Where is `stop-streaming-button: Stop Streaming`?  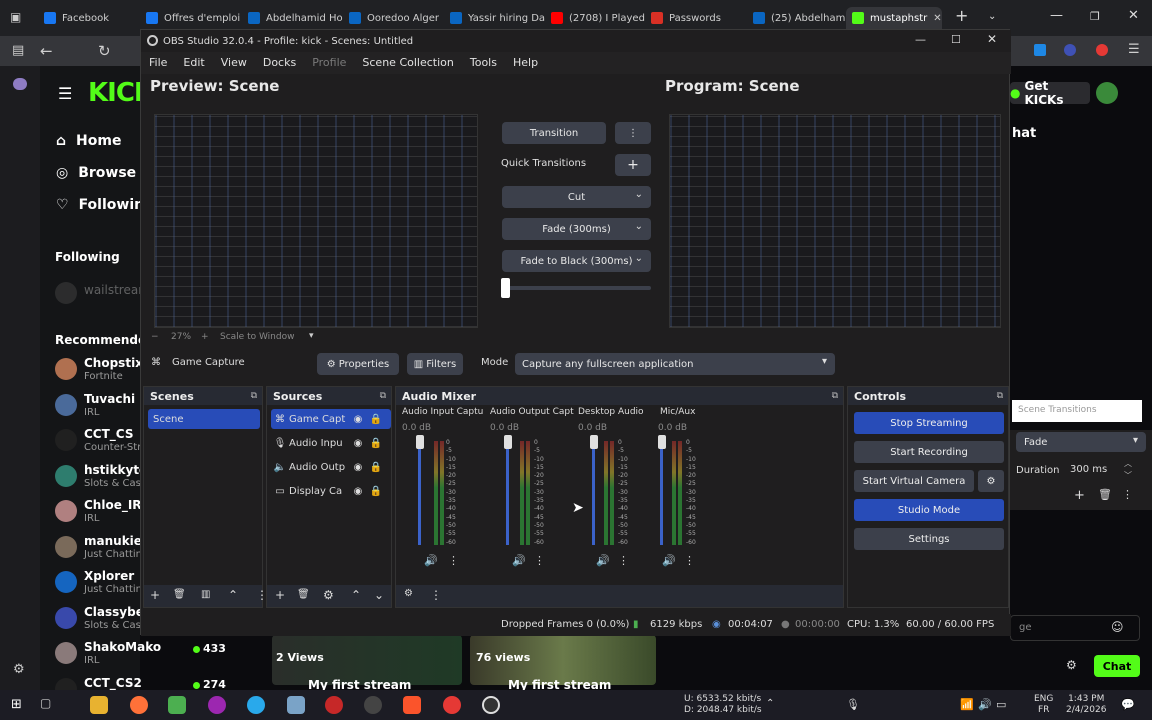 stop-streaming-button: Stop Streaming is located at coordinates (929, 423).